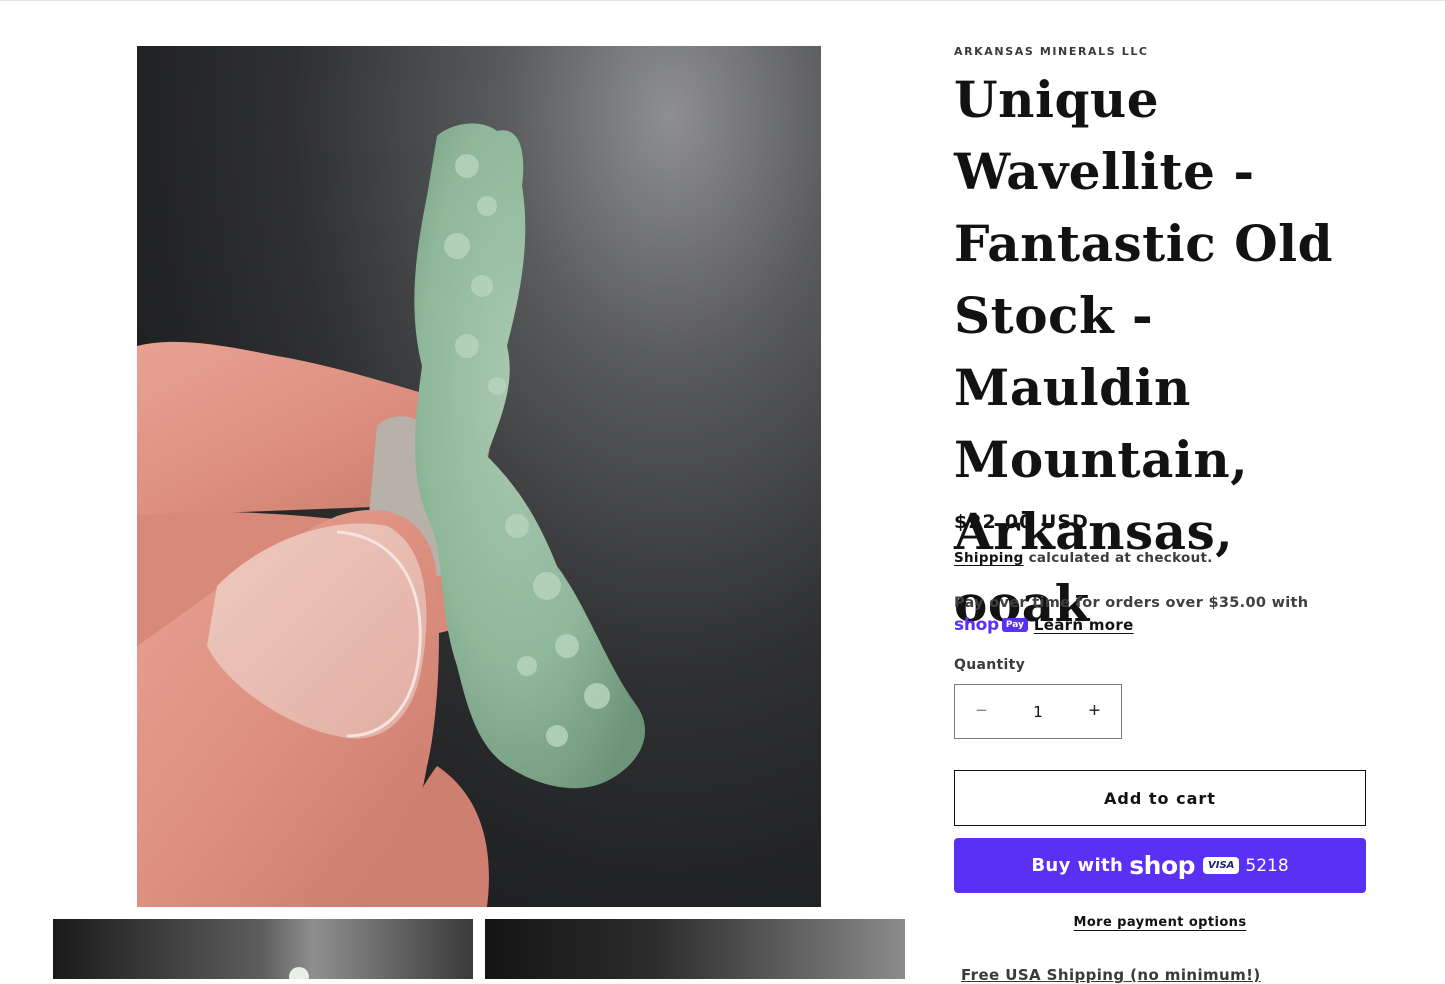 This screenshot has width=1445, height=984. I want to click on quantity-input, so click(1038, 711).